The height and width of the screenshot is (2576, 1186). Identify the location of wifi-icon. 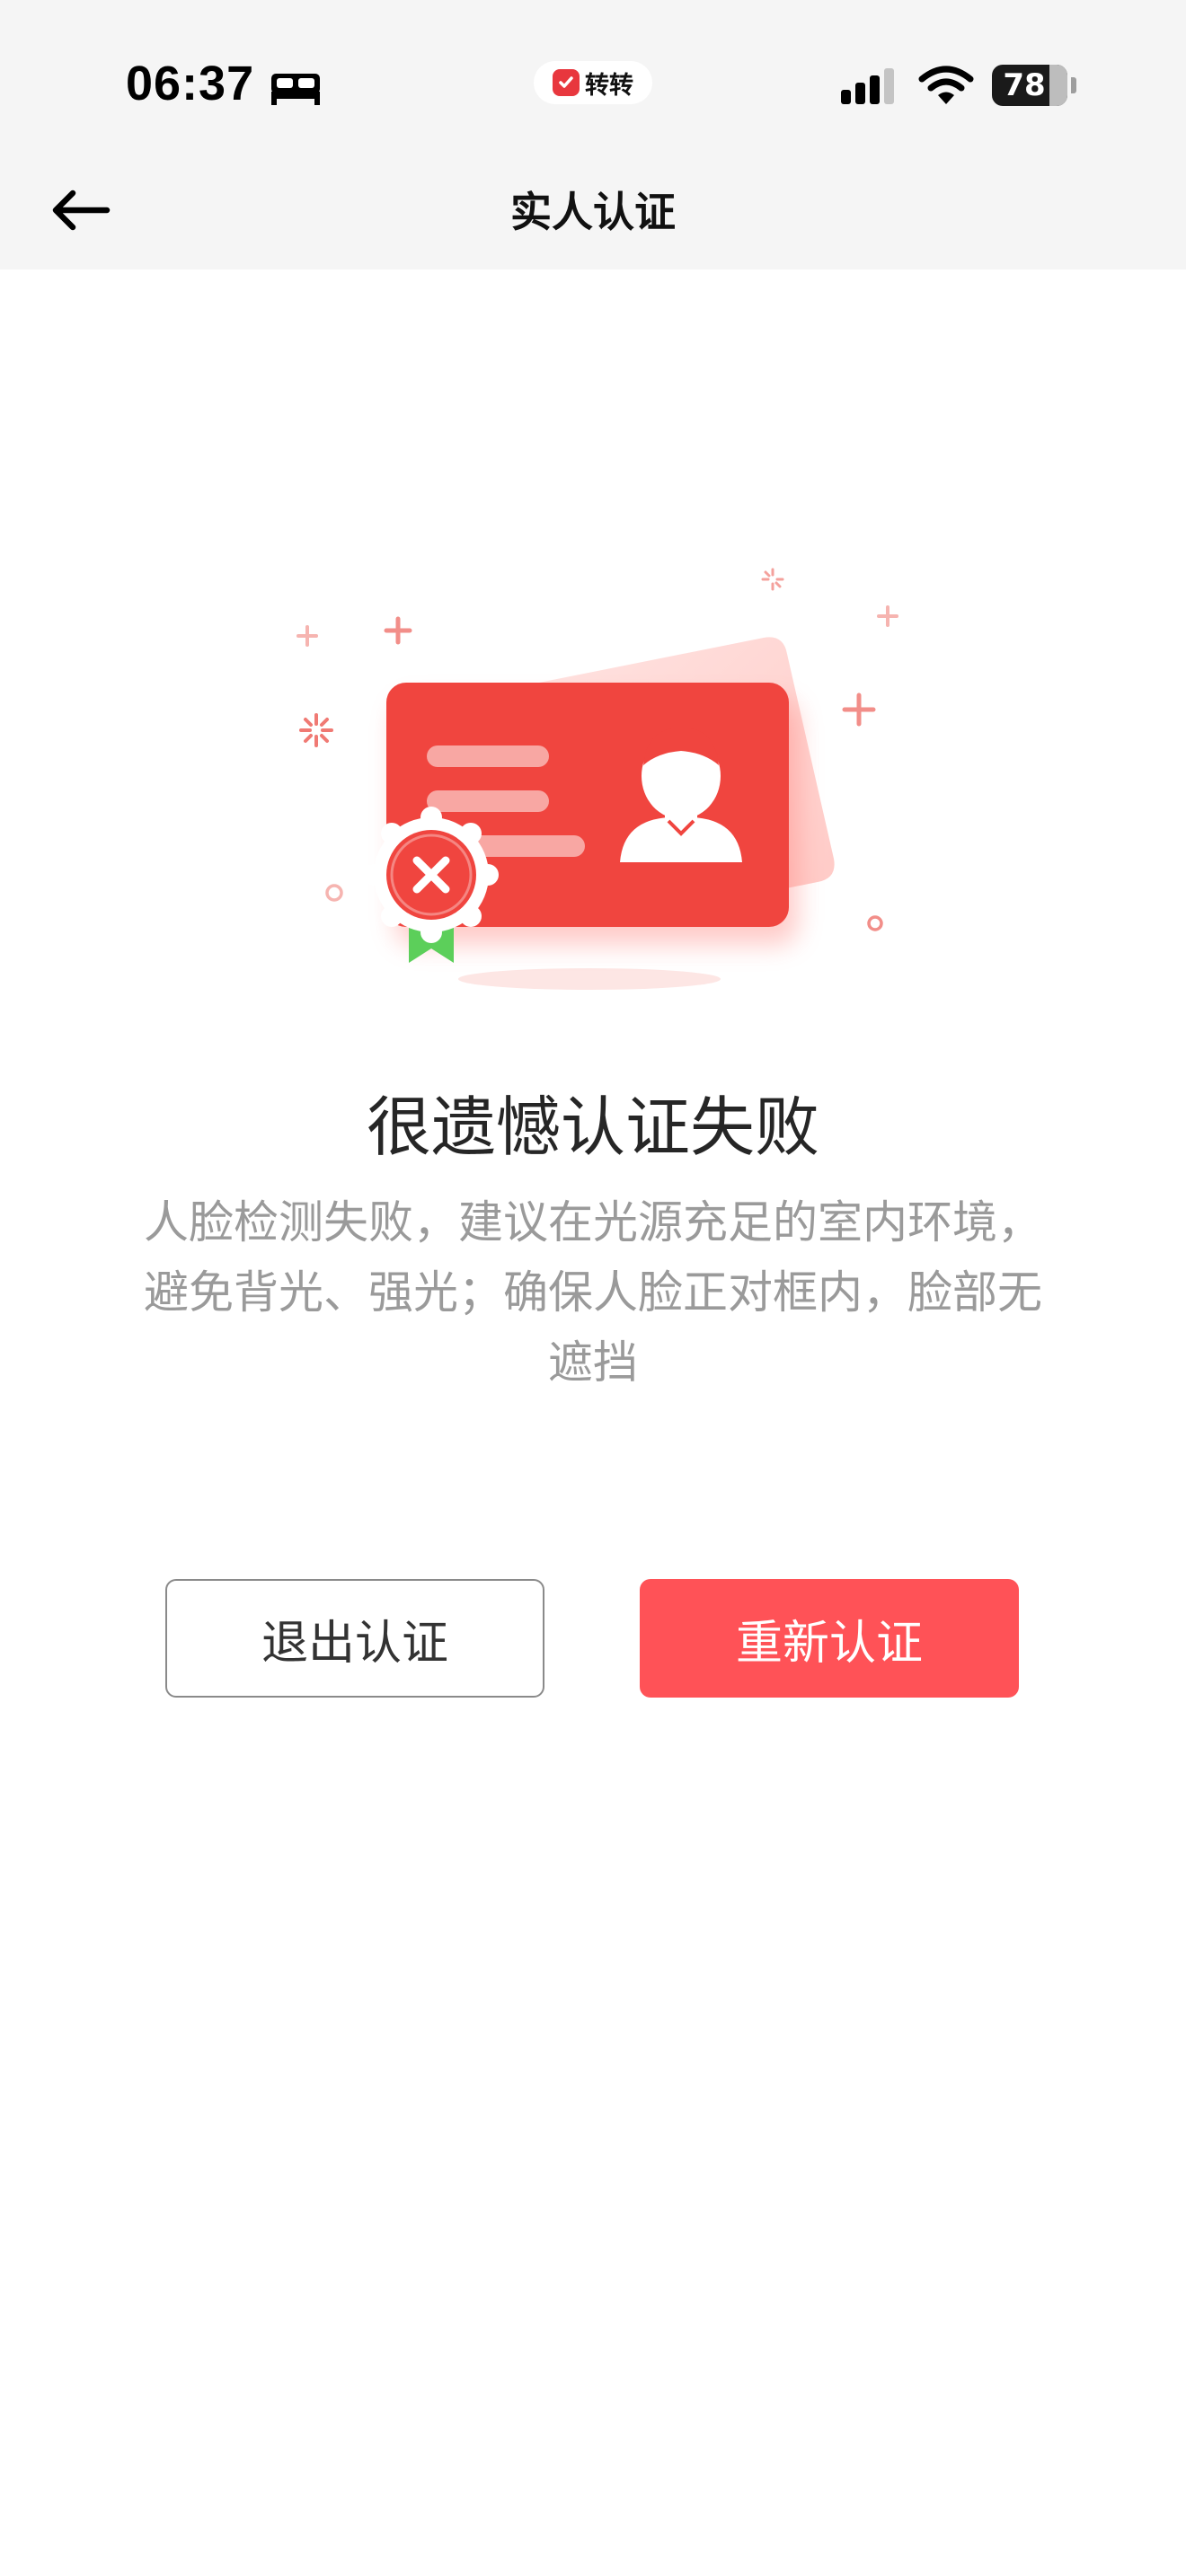
(946, 85).